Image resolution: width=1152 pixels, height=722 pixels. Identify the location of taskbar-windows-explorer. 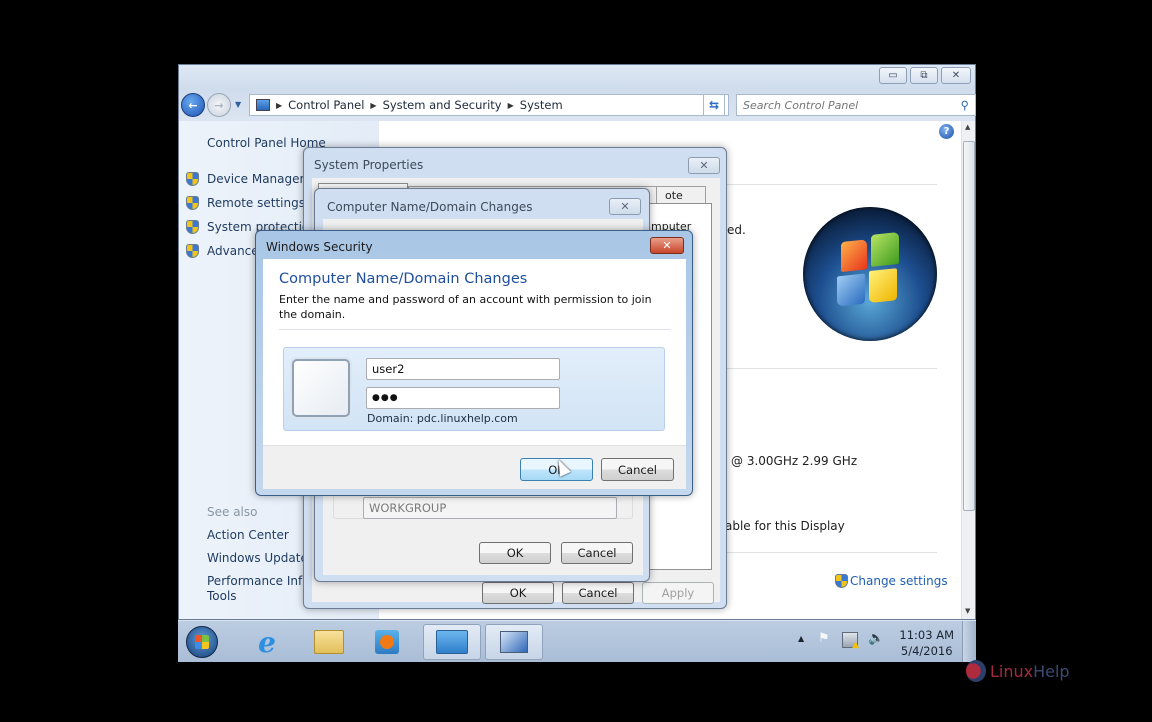
(329, 642).